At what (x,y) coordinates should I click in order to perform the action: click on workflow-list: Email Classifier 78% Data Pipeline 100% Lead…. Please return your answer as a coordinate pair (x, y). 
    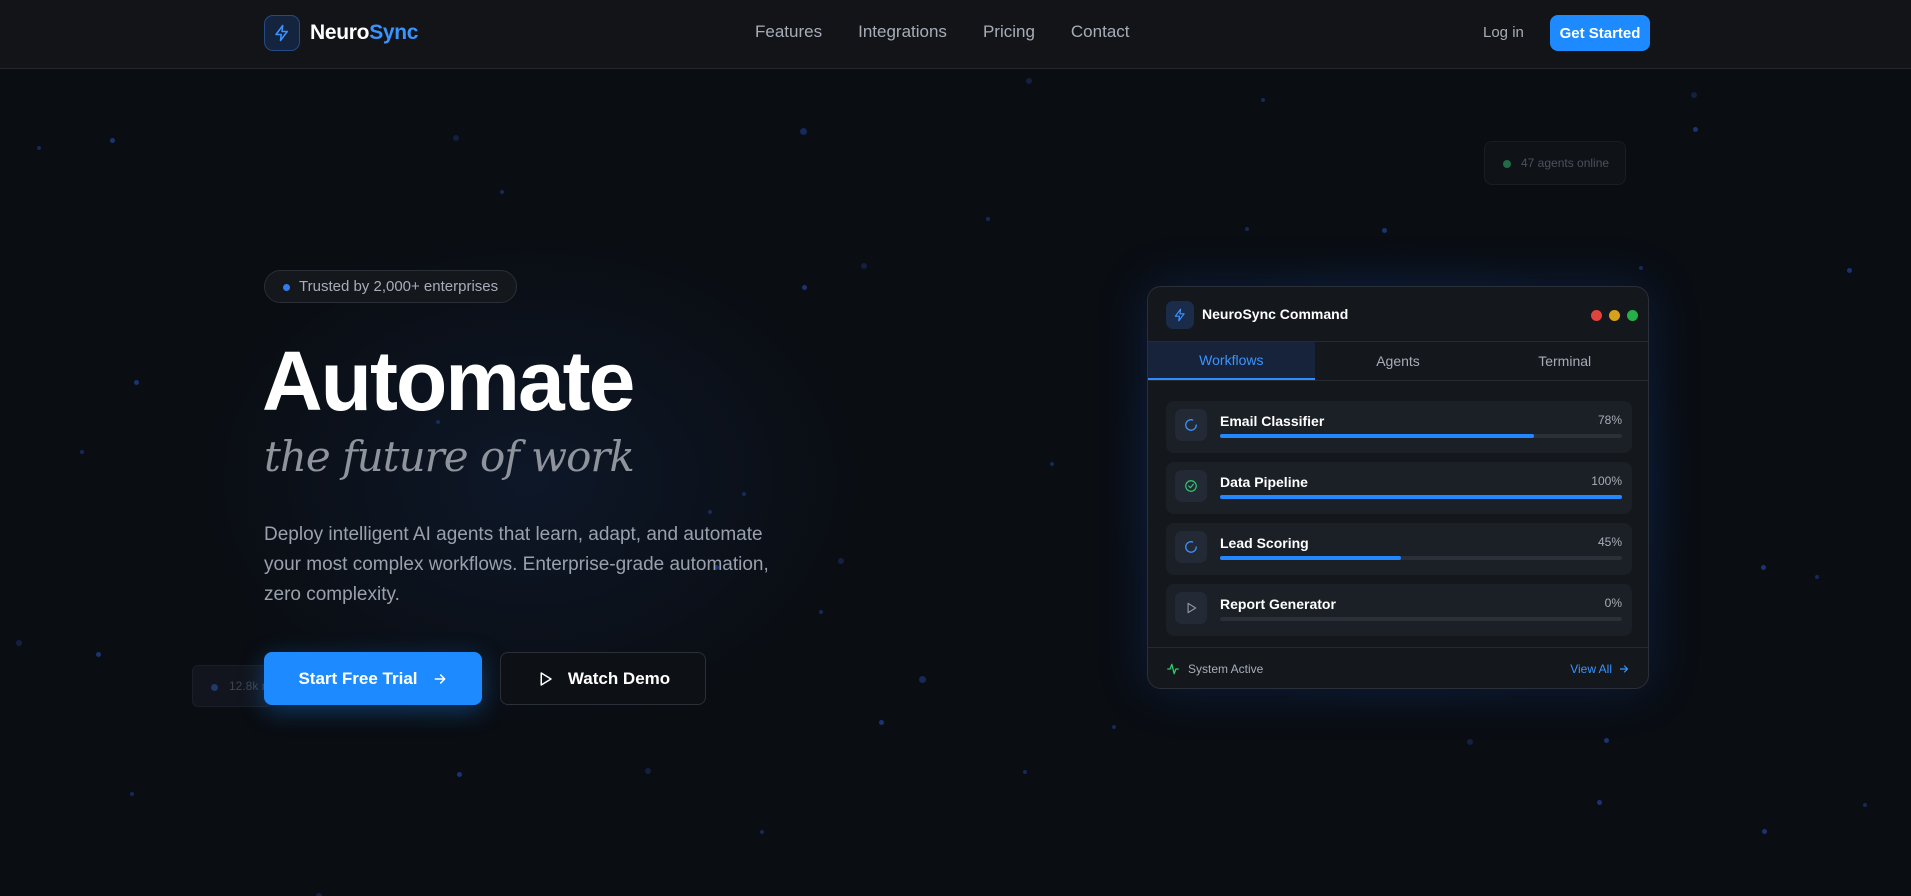
    Looking at the image, I should click on (1399, 523).